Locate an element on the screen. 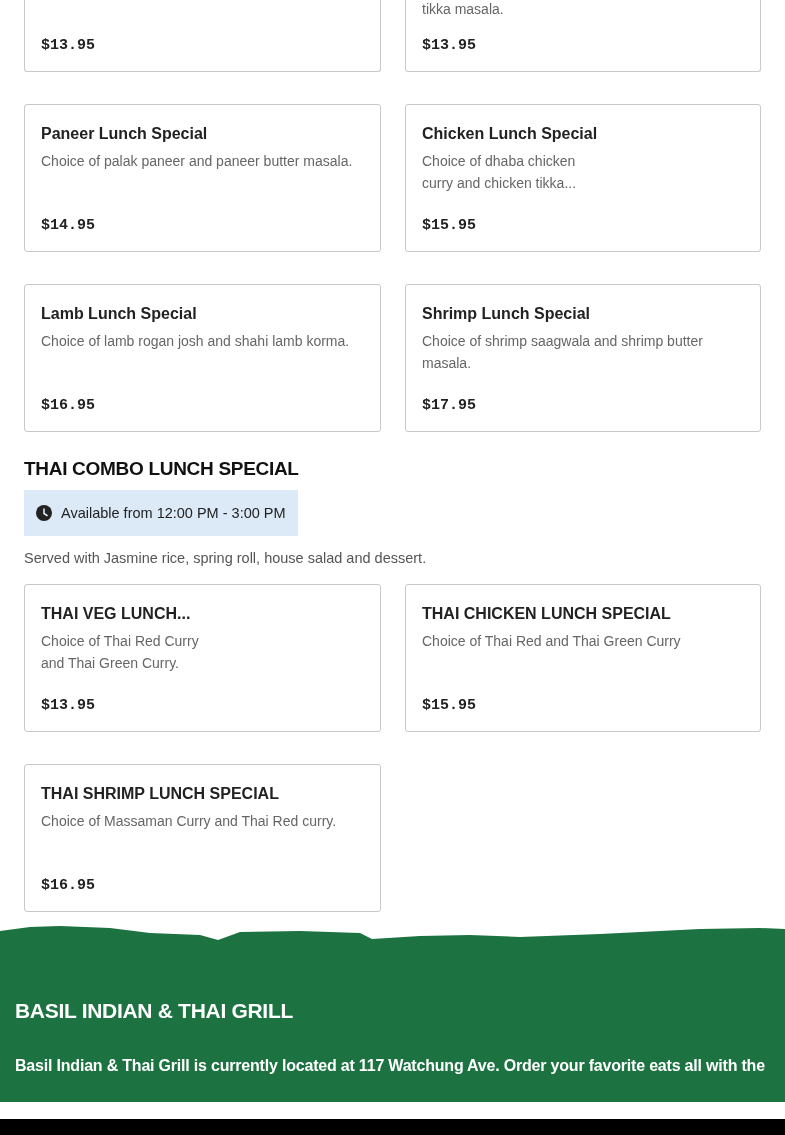 Image resolution: width=785 pixels, height=1135 pixels. item-title: THAI SHRIMP LUNCH SPECIAL is located at coordinates (160, 794).